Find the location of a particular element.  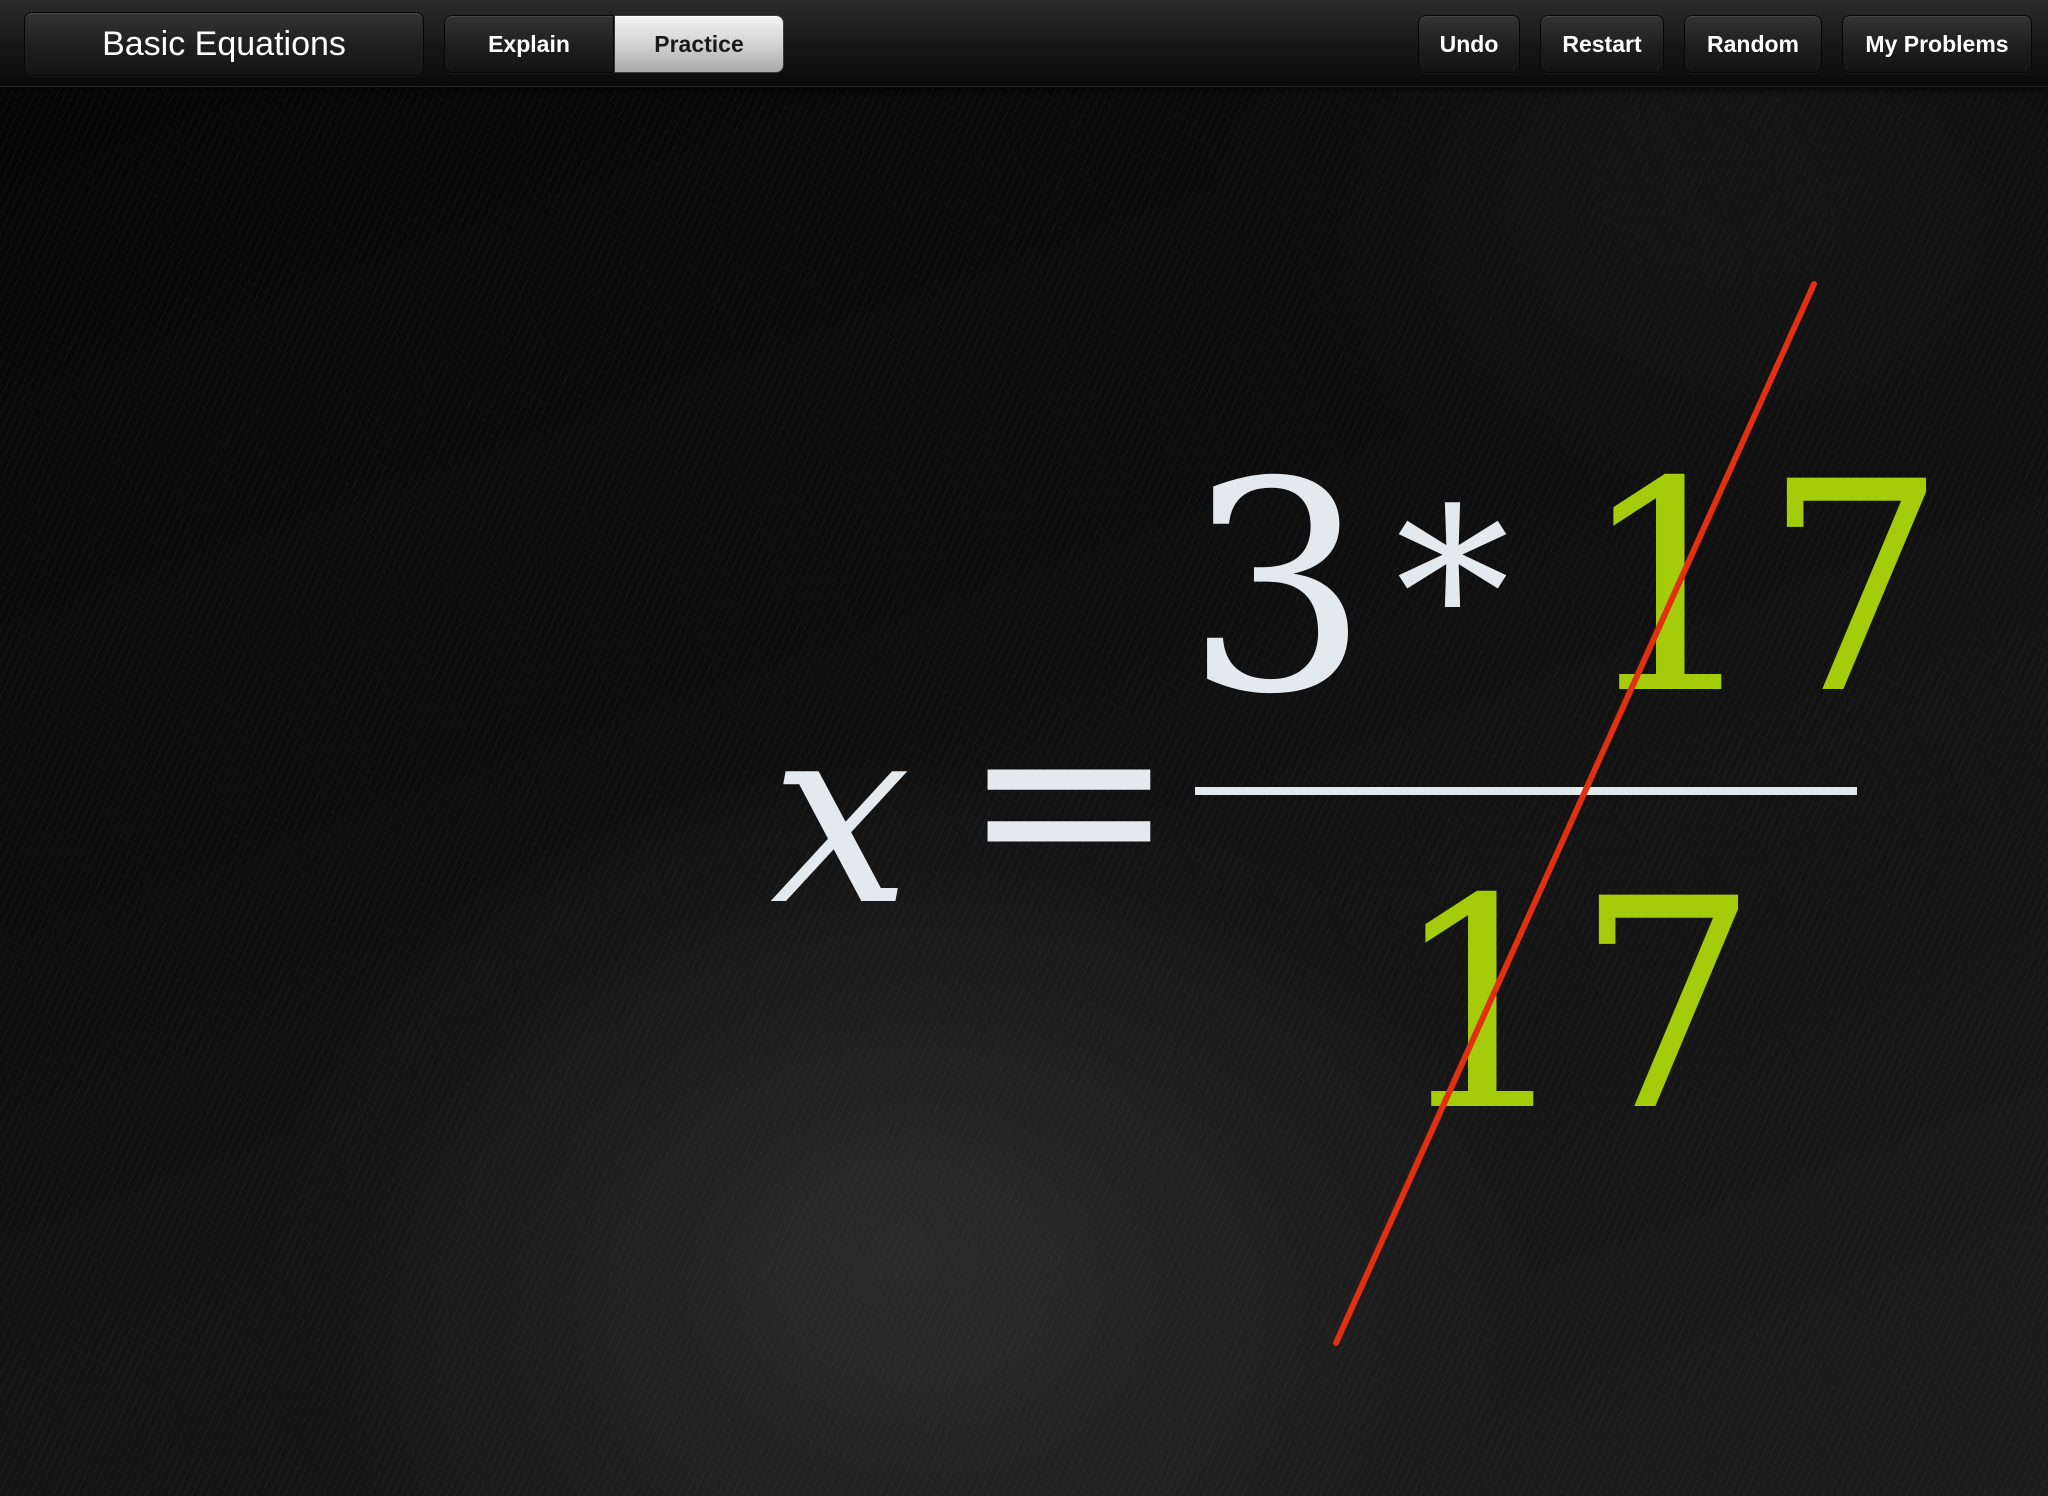

numerator-term-left: 3 is located at coordinates (1277, 590).